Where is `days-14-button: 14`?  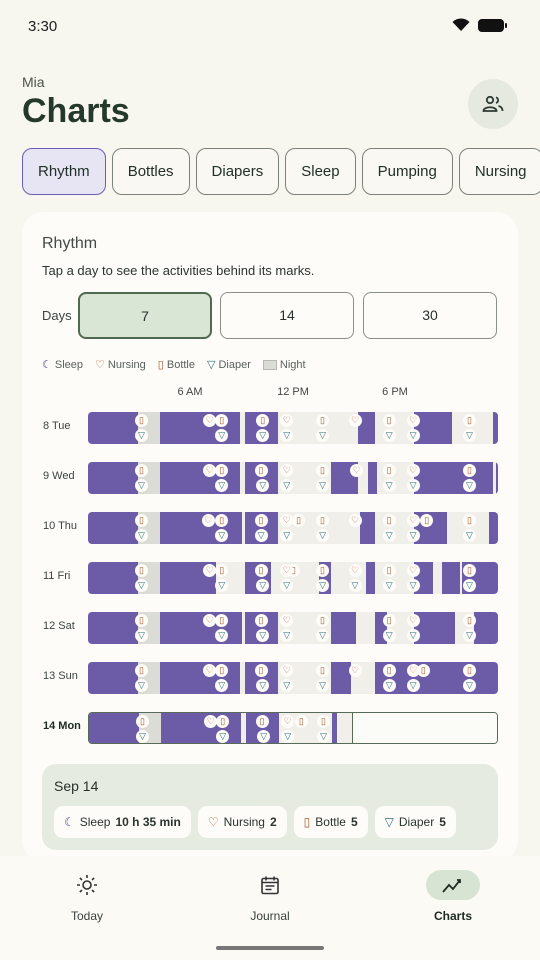
days-14-button: 14 is located at coordinates (287, 315).